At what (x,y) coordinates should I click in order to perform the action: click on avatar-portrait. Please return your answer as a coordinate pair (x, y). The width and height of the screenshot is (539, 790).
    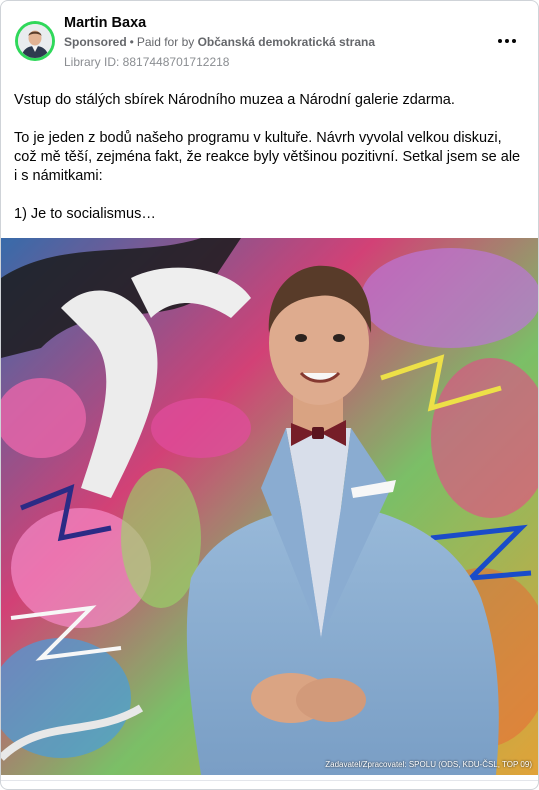
    Looking at the image, I should click on (35, 41).